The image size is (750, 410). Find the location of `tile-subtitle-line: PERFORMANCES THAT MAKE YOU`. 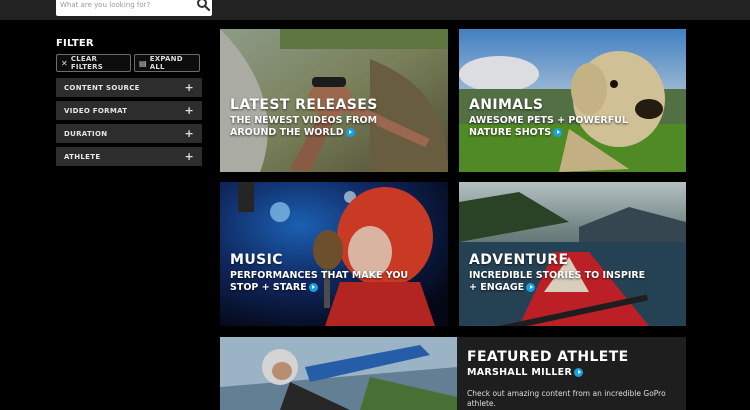

tile-subtitle-line: PERFORMANCES THAT MAKE YOU is located at coordinates (319, 275).